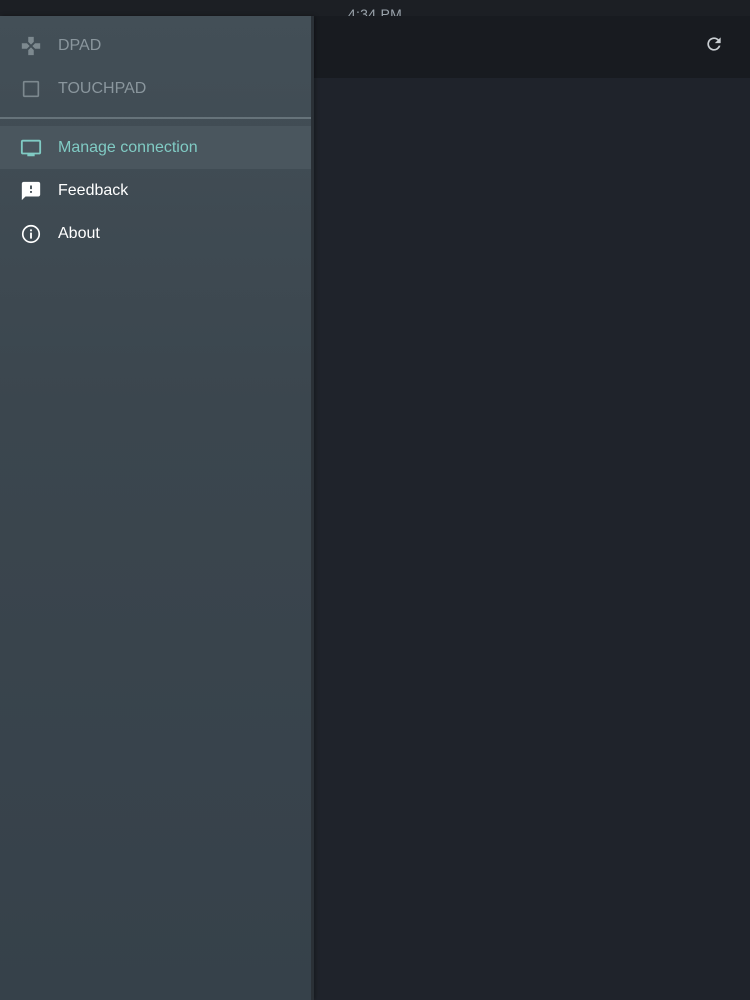 This screenshot has height=1000, width=750. What do you see at coordinates (156, 233) in the screenshot?
I see `drawer-item-about: About` at bounding box center [156, 233].